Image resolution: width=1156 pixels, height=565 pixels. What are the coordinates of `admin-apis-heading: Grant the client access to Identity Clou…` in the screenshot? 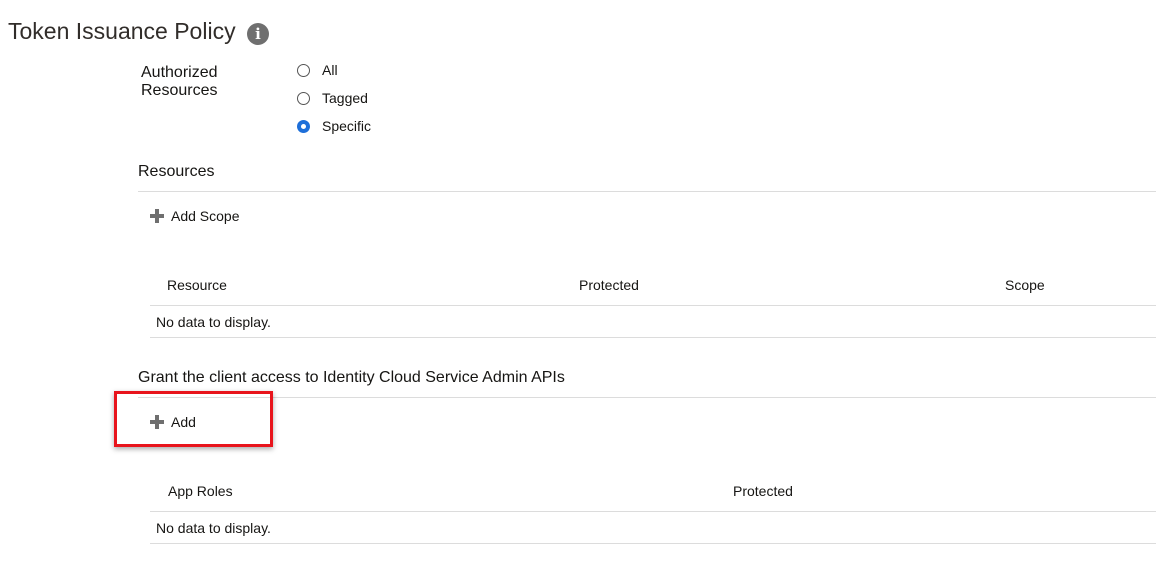 It's located at (351, 377).